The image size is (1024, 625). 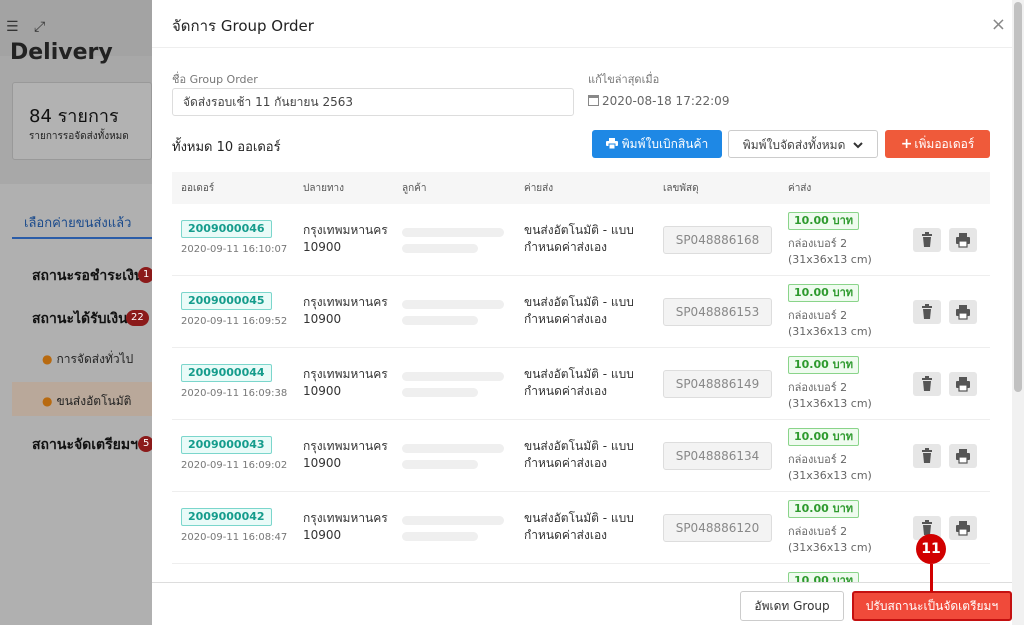 What do you see at coordinates (717, 456) in the screenshot?
I see `tracking-number: SP048886134` at bounding box center [717, 456].